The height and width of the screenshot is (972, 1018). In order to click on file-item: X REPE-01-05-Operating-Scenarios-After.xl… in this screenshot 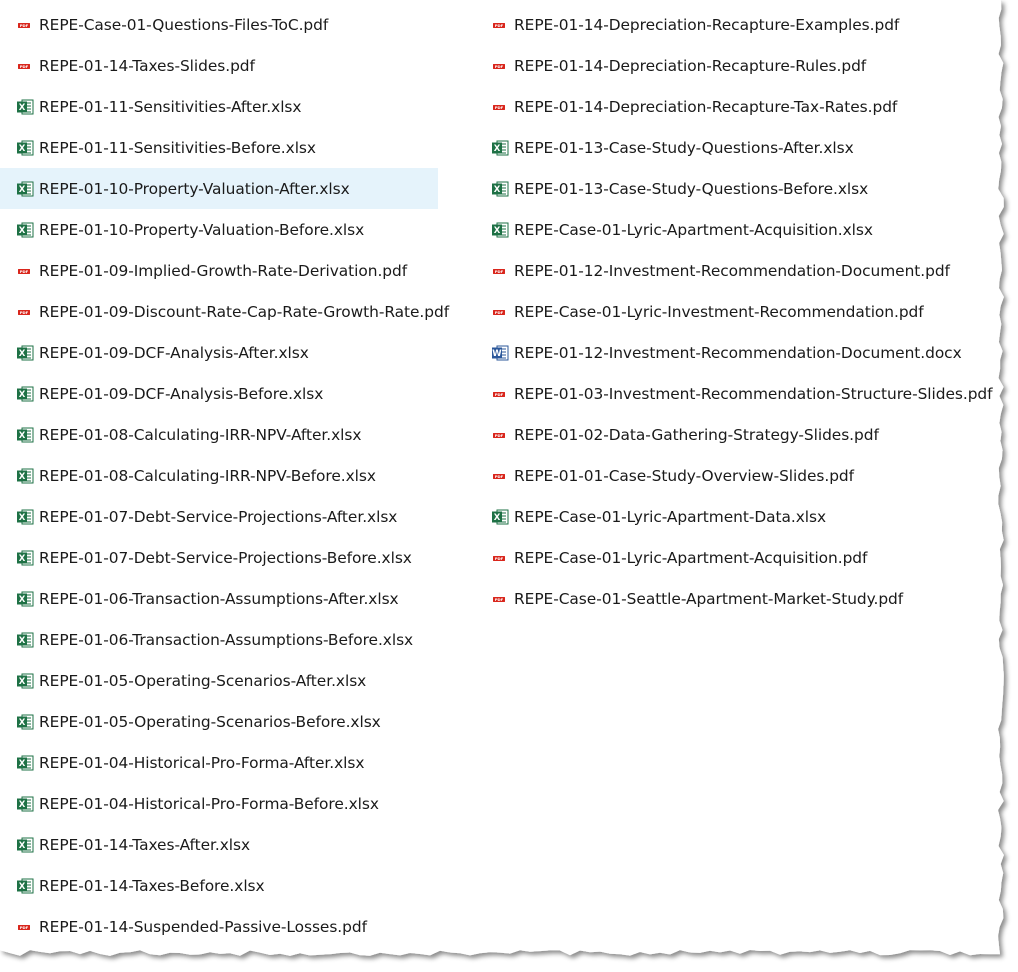, I will do `click(219, 680)`.